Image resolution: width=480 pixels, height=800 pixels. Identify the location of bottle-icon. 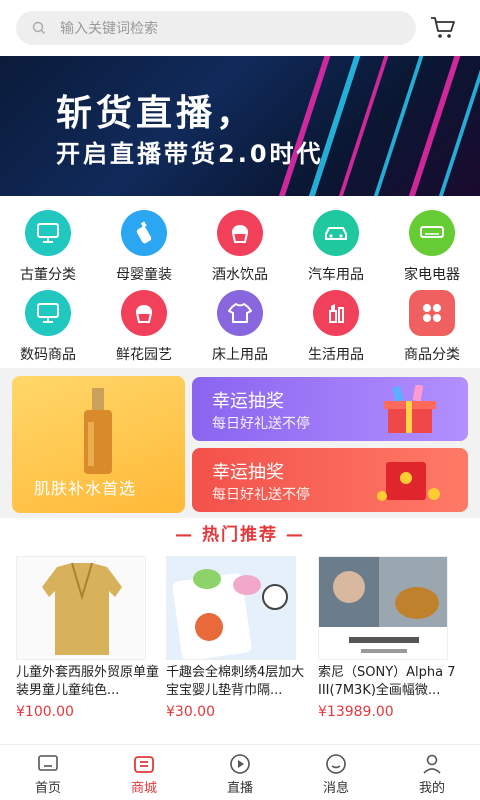
(144, 233).